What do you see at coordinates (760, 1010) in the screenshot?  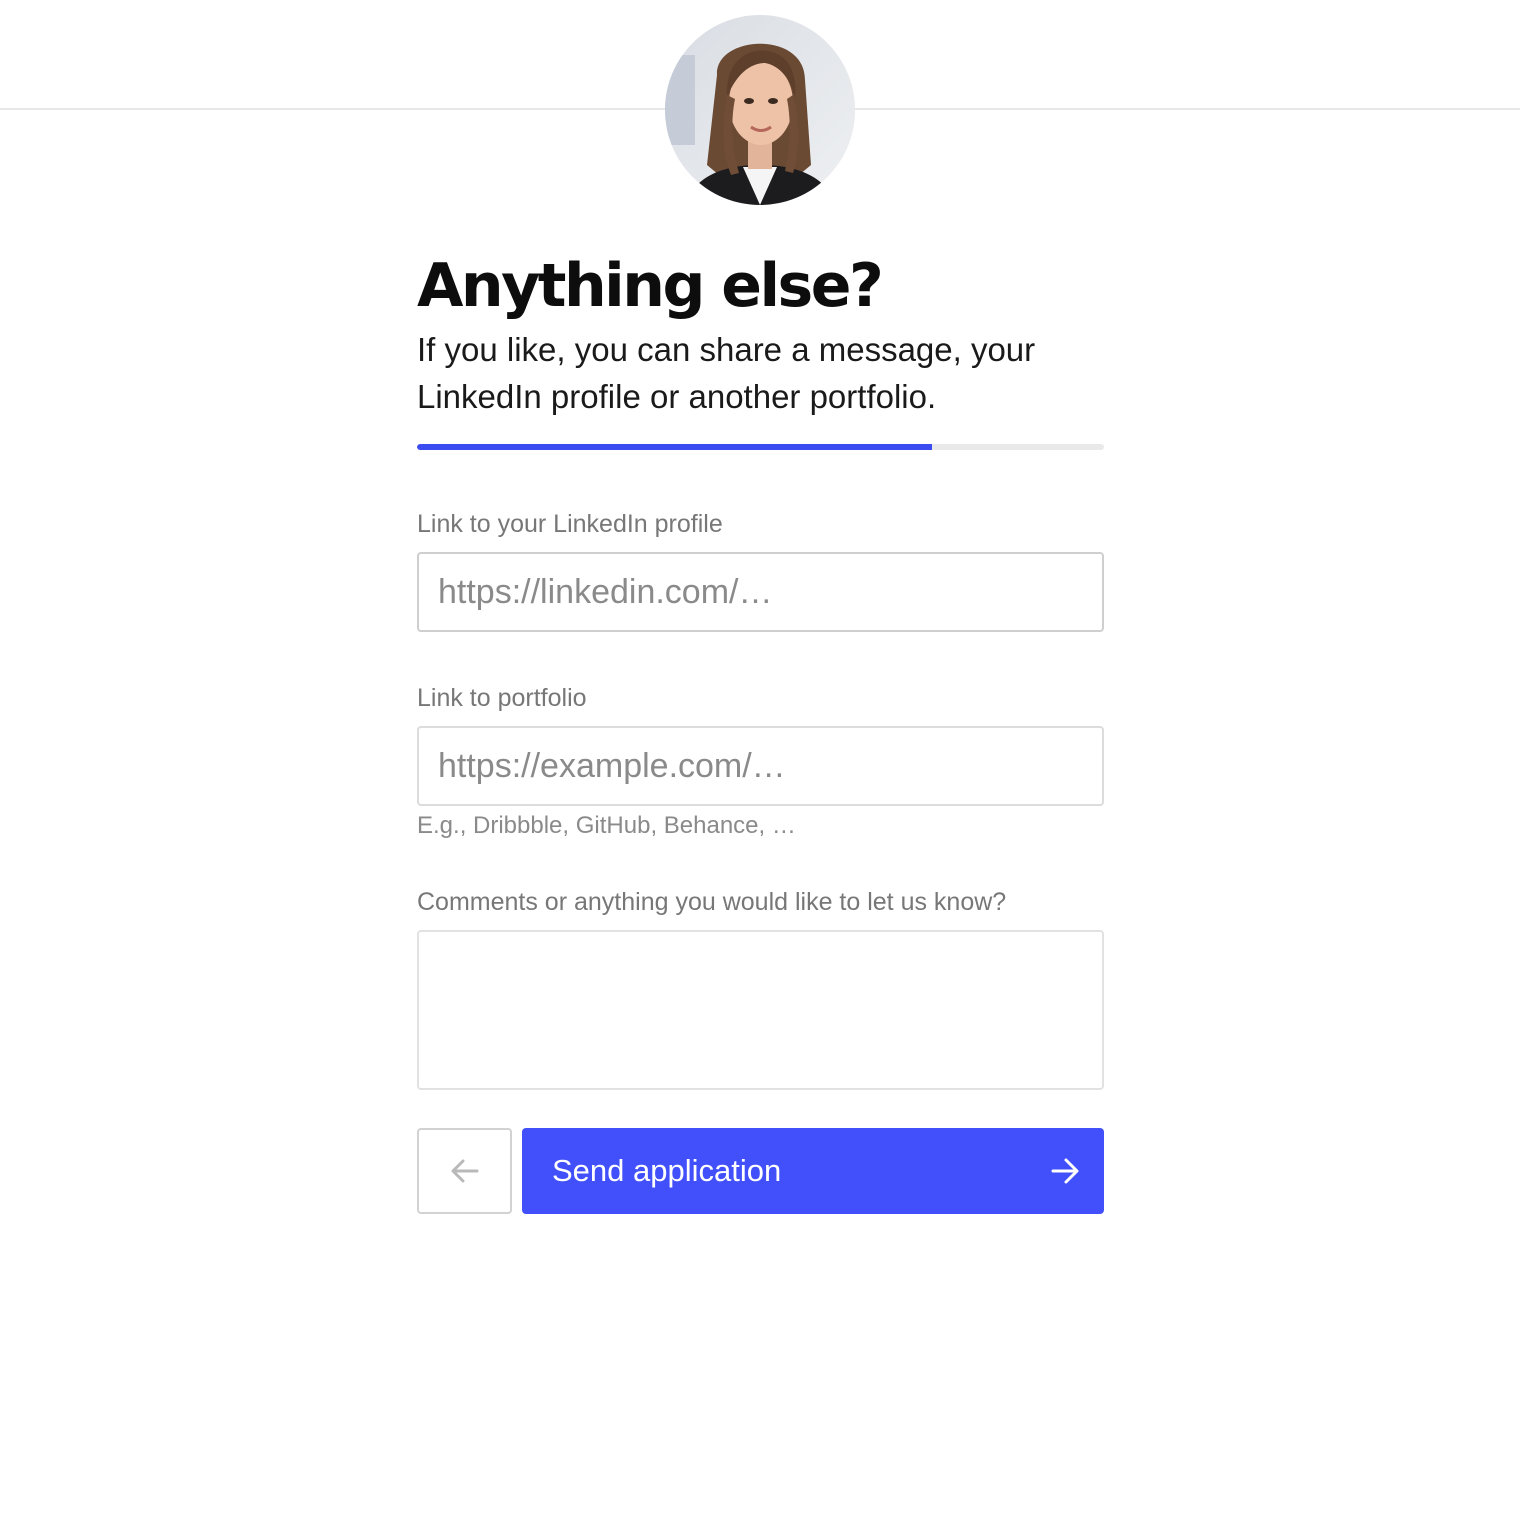 I see `comments-textarea` at bounding box center [760, 1010].